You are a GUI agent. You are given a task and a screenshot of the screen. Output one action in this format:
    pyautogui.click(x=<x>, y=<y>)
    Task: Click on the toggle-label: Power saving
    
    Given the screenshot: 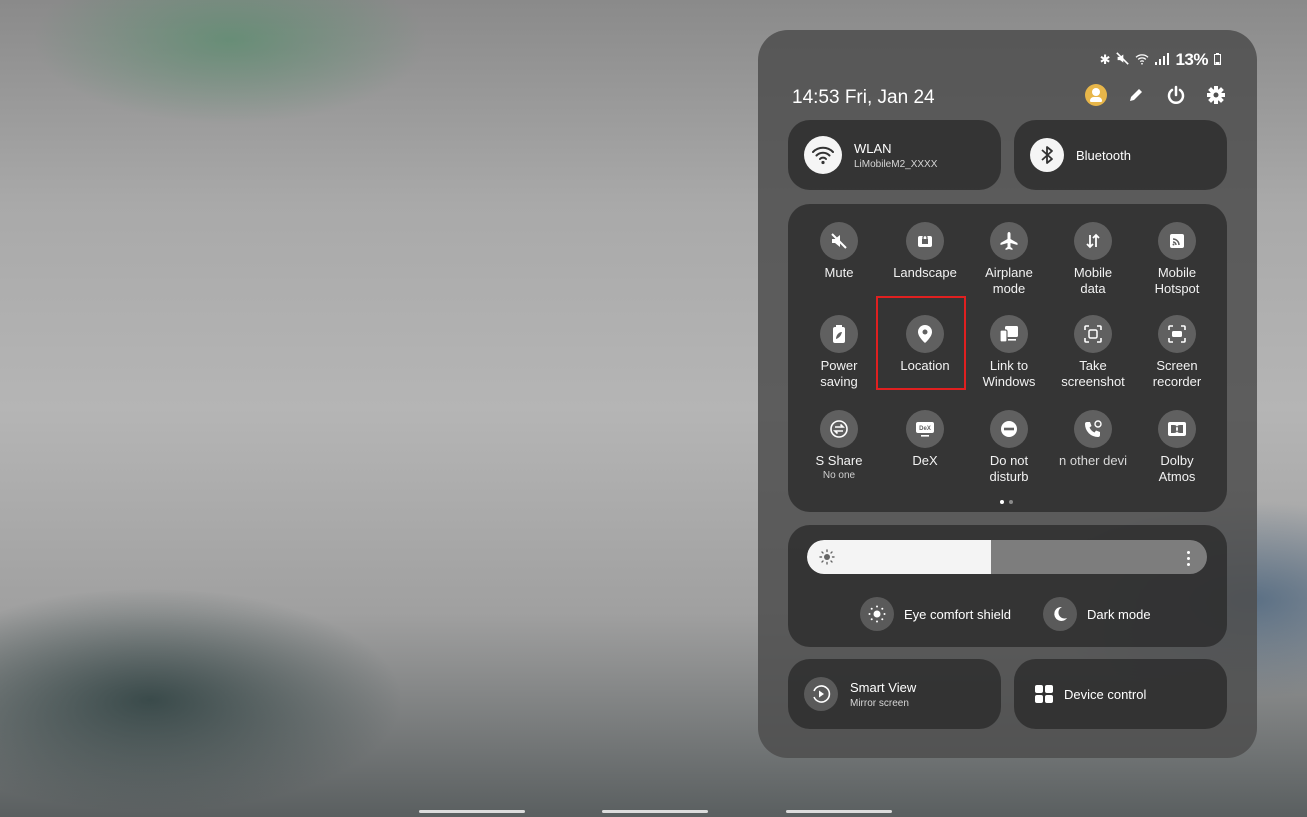 What is the action you would take?
    pyautogui.click(x=839, y=373)
    